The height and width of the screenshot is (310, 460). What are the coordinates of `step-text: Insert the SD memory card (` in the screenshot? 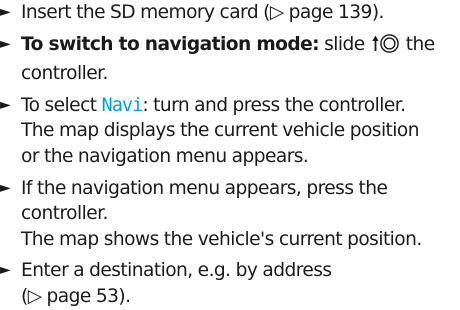 It's located at (145, 12).